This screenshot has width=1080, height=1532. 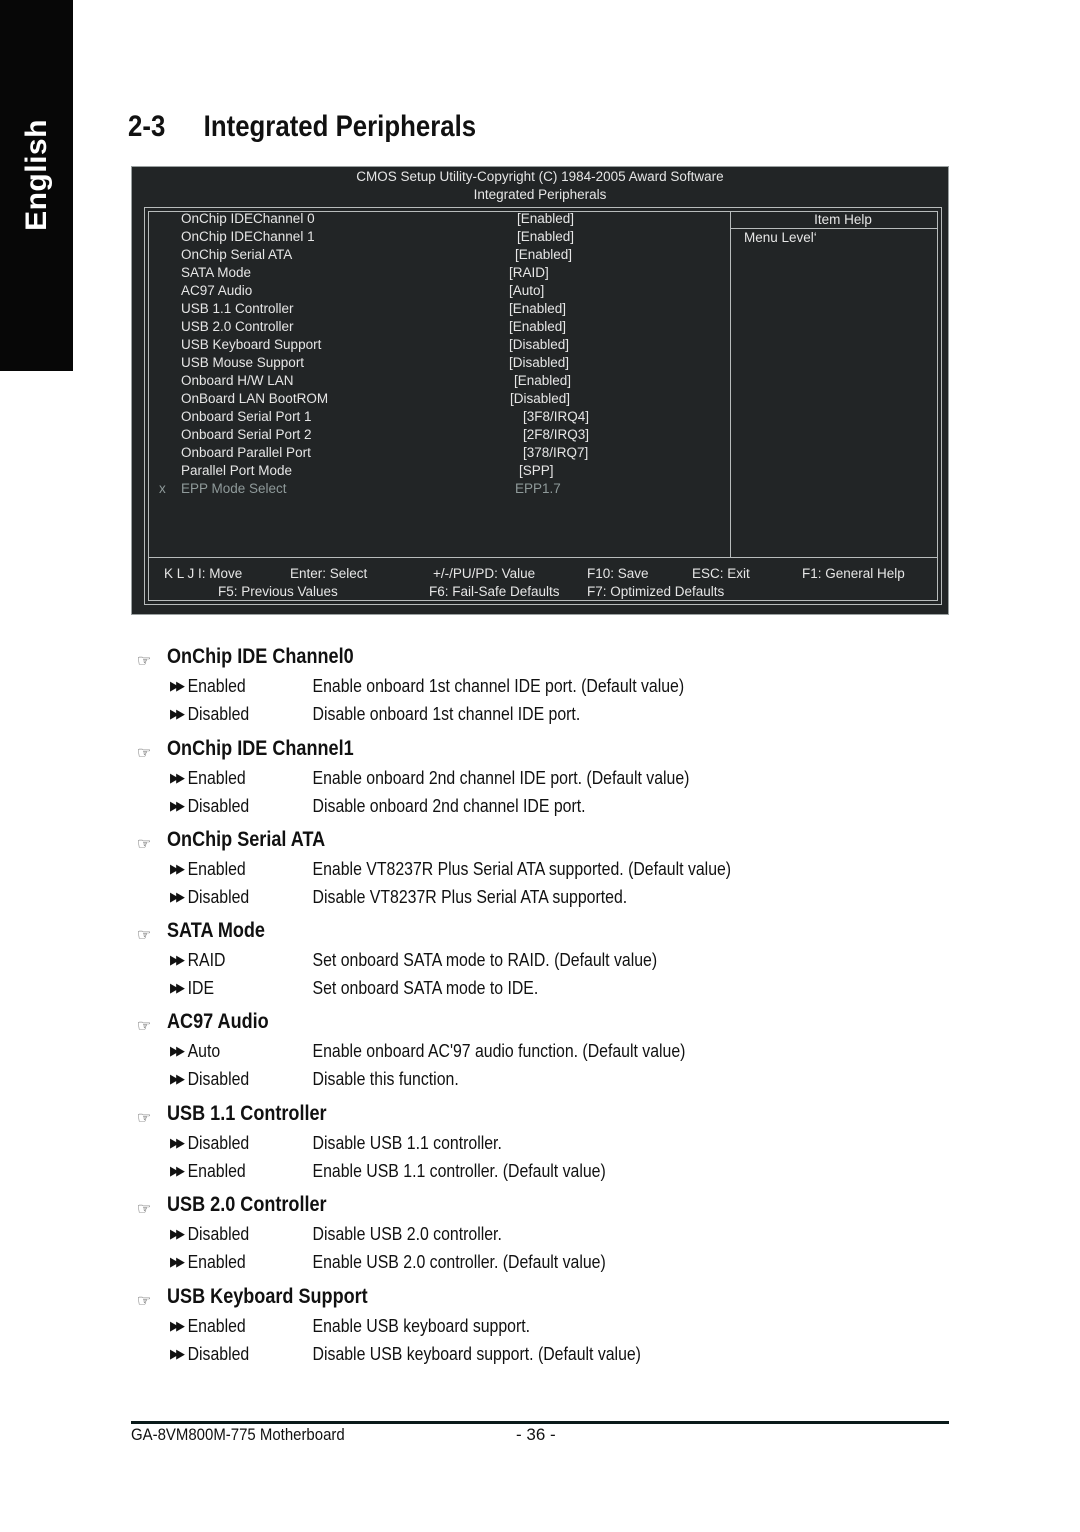 What do you see at coordinates (421, 1326) in the screenshot?
I see `option-description: Enable USB keyboard support.` at bounding box center [421, 1326].